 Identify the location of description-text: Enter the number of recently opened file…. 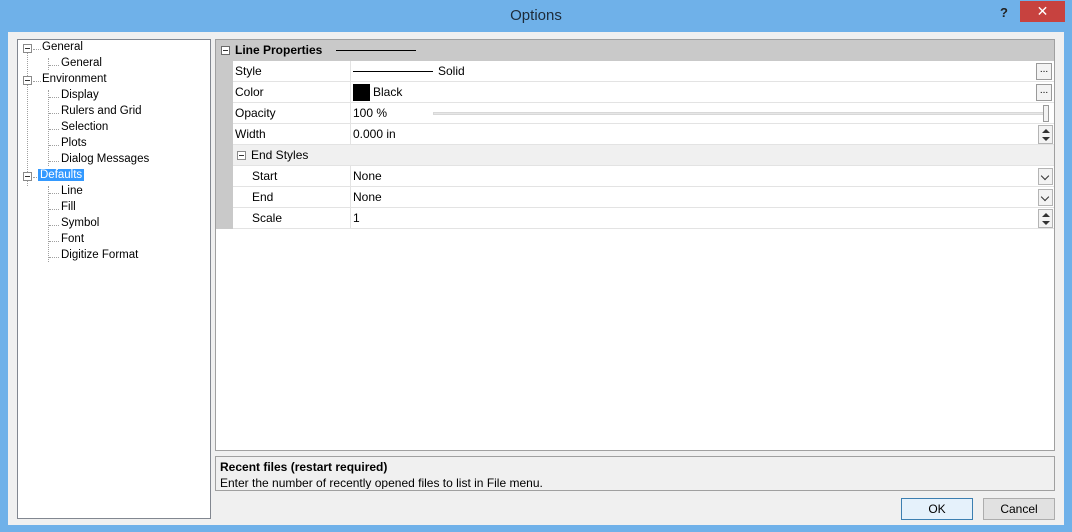
(381, 482).